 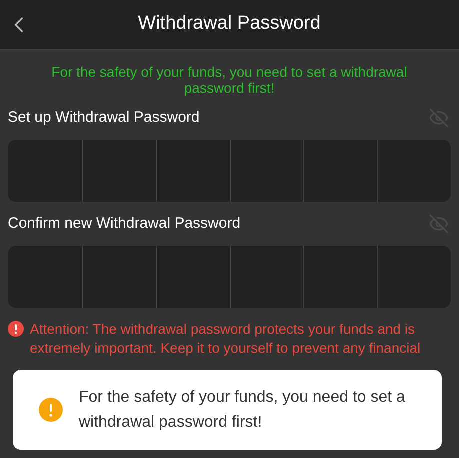 What do you see at coordinates (124, 224) in the screenshot?
I see `field-label: Confirm new Withdrawal Password` at bounding box center [124, 224].